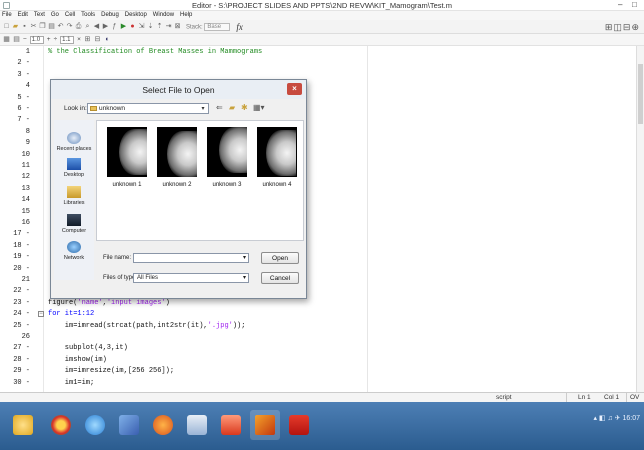 The image size is (644, 450). I want to click on function-browser-icon: ƒ, so click(114, 26).